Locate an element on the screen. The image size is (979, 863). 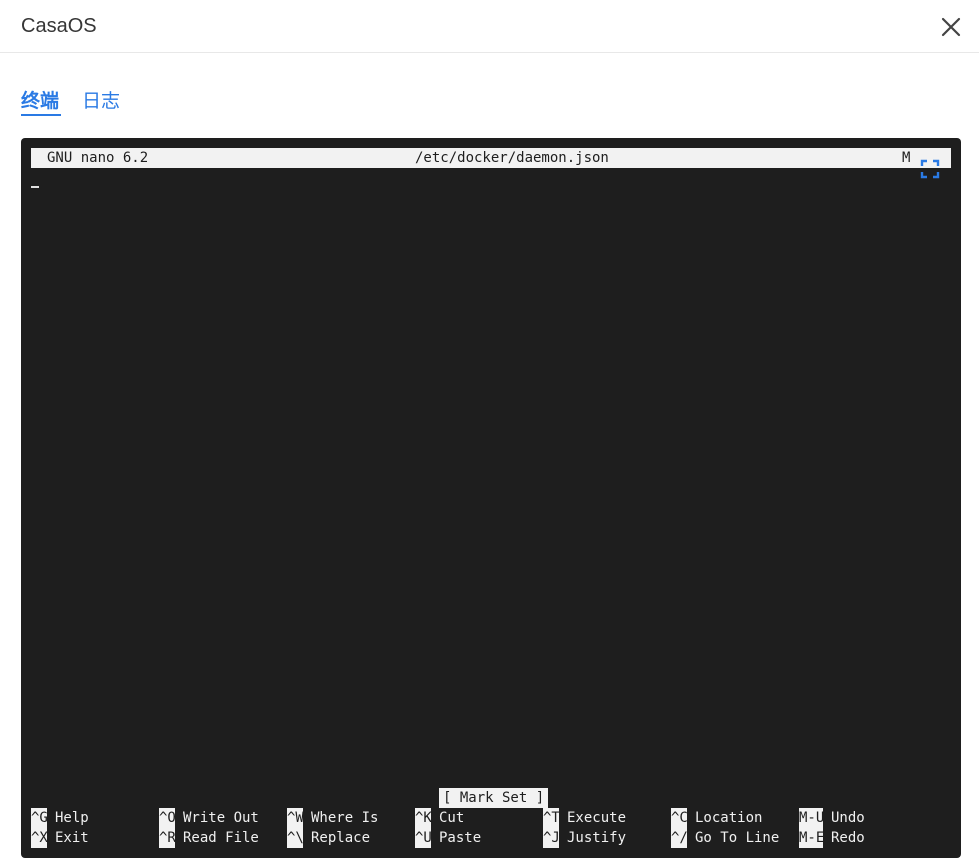
nano-title-bar: GNU nano 6.2 /etc/docker/daemon.json M is located at coordinates (491, 158).